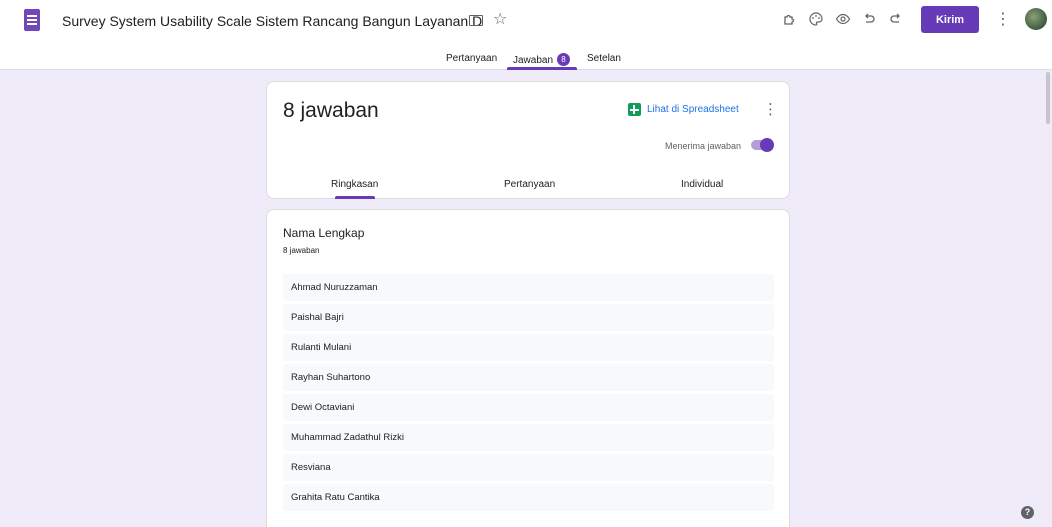  What do you see at coordinates (816, 19) in the screenshot?
I see `palette-icon` at bounding box center [816, 19].